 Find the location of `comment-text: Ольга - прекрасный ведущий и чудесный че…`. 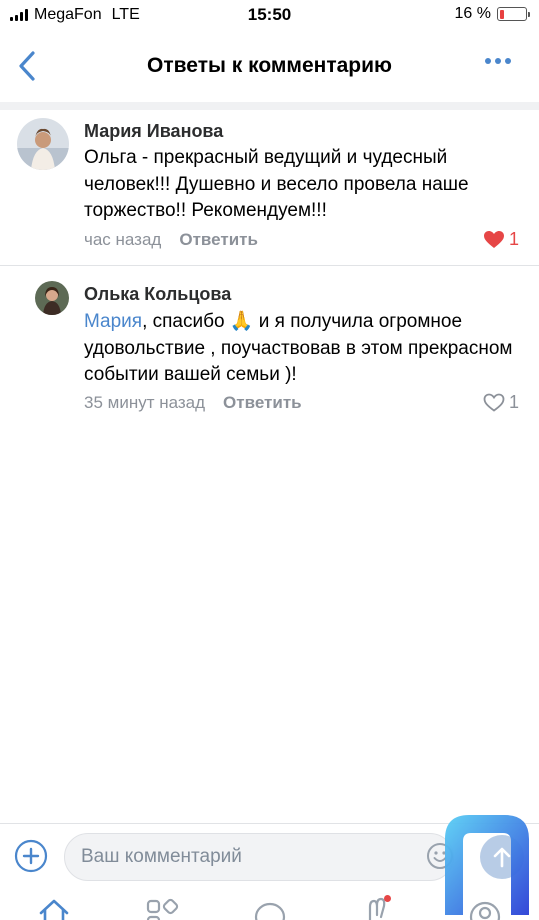

comment-text: Ольга - прекрасный ведущий и чудесный че… is located at coordinates (276, 184).